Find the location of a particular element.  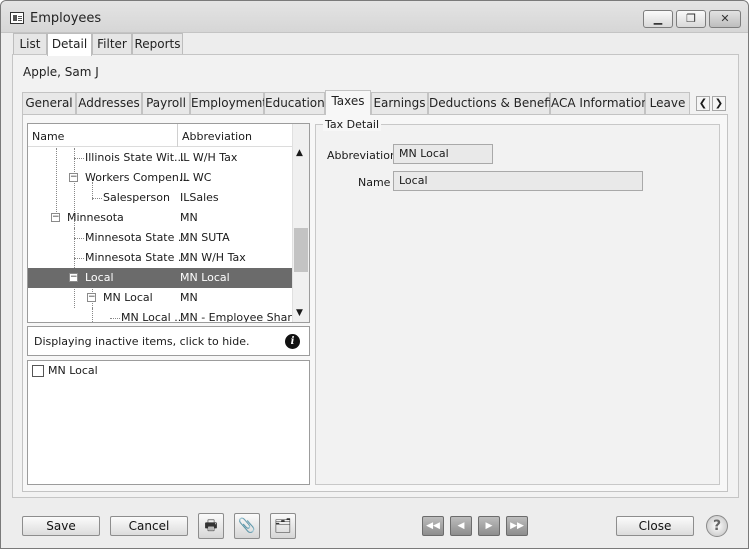

window-title: Employees is located at coordinates (66, 18).